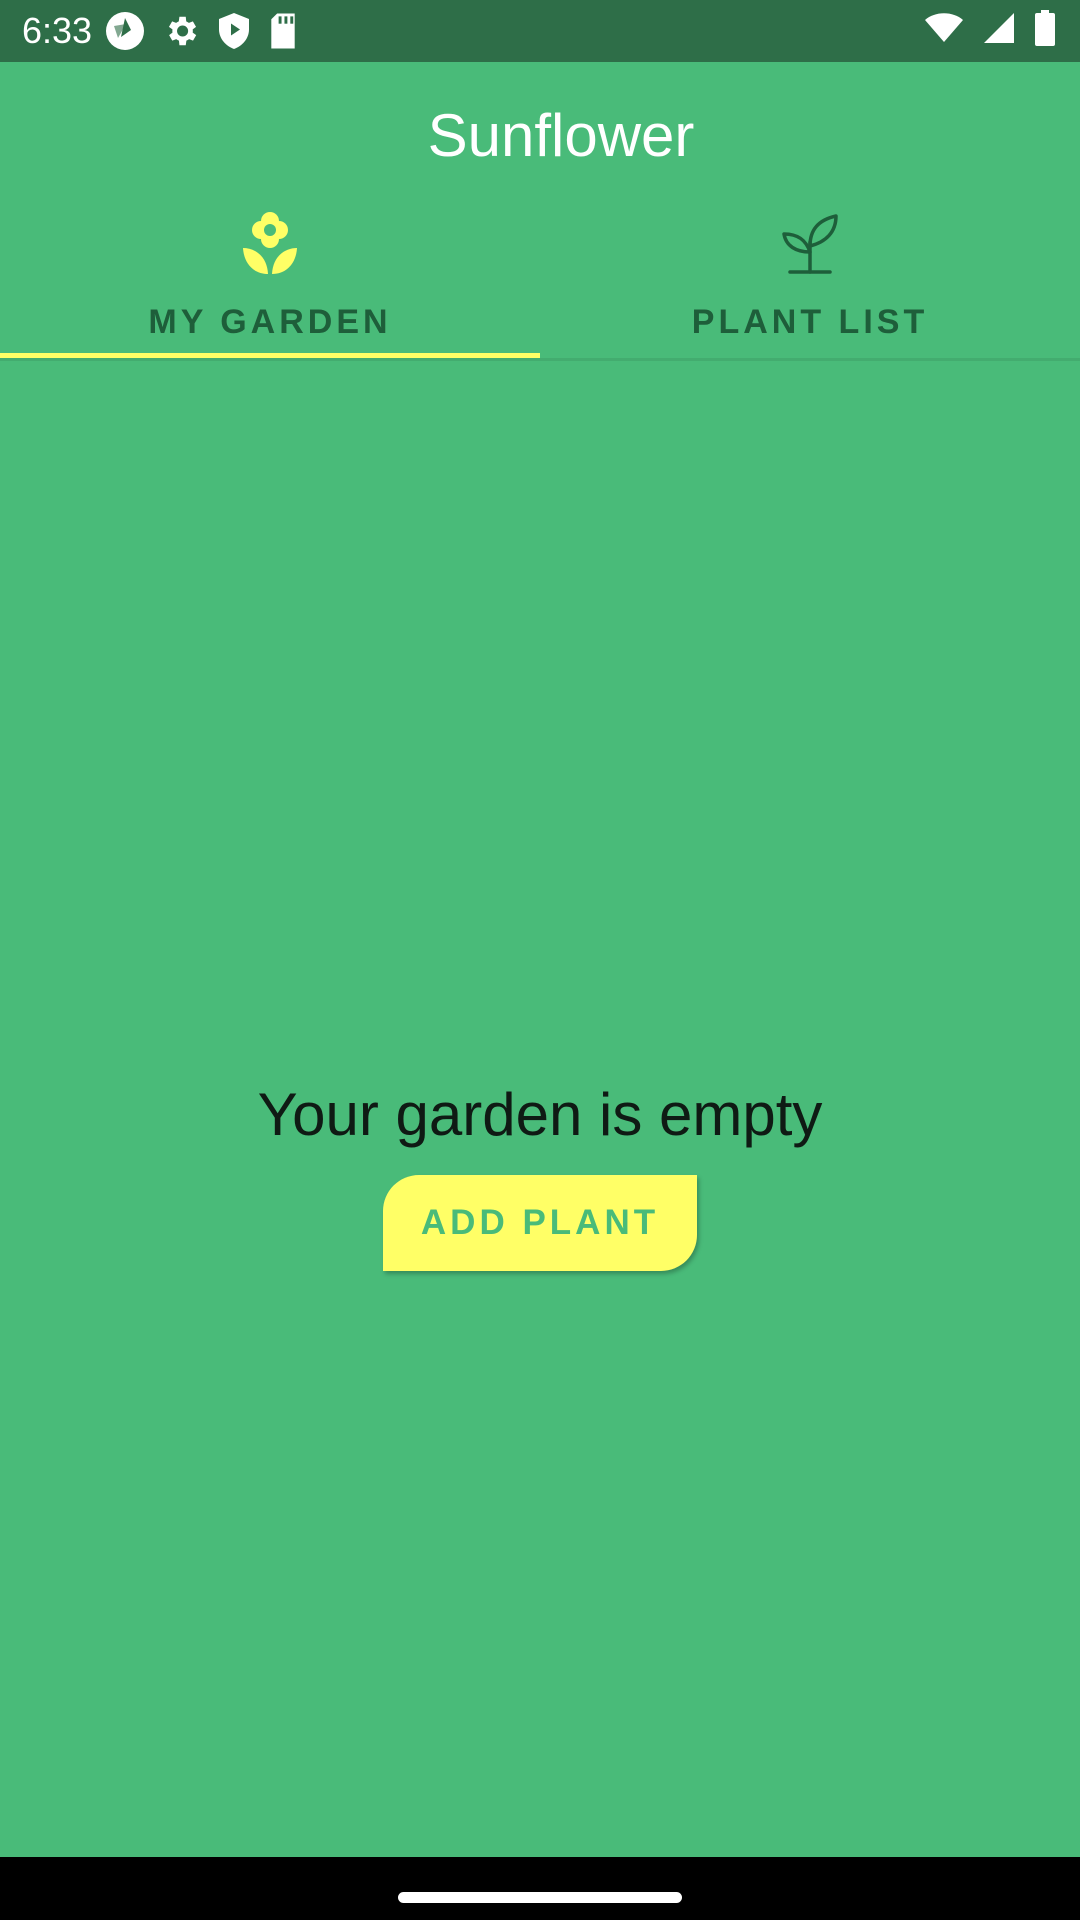 The height and width of the screenshot is (1920, 1080). What do you see at coordinates (1045, 30) in the screenshot?
I see `battery-icon` at bounding box center [1045, 30].